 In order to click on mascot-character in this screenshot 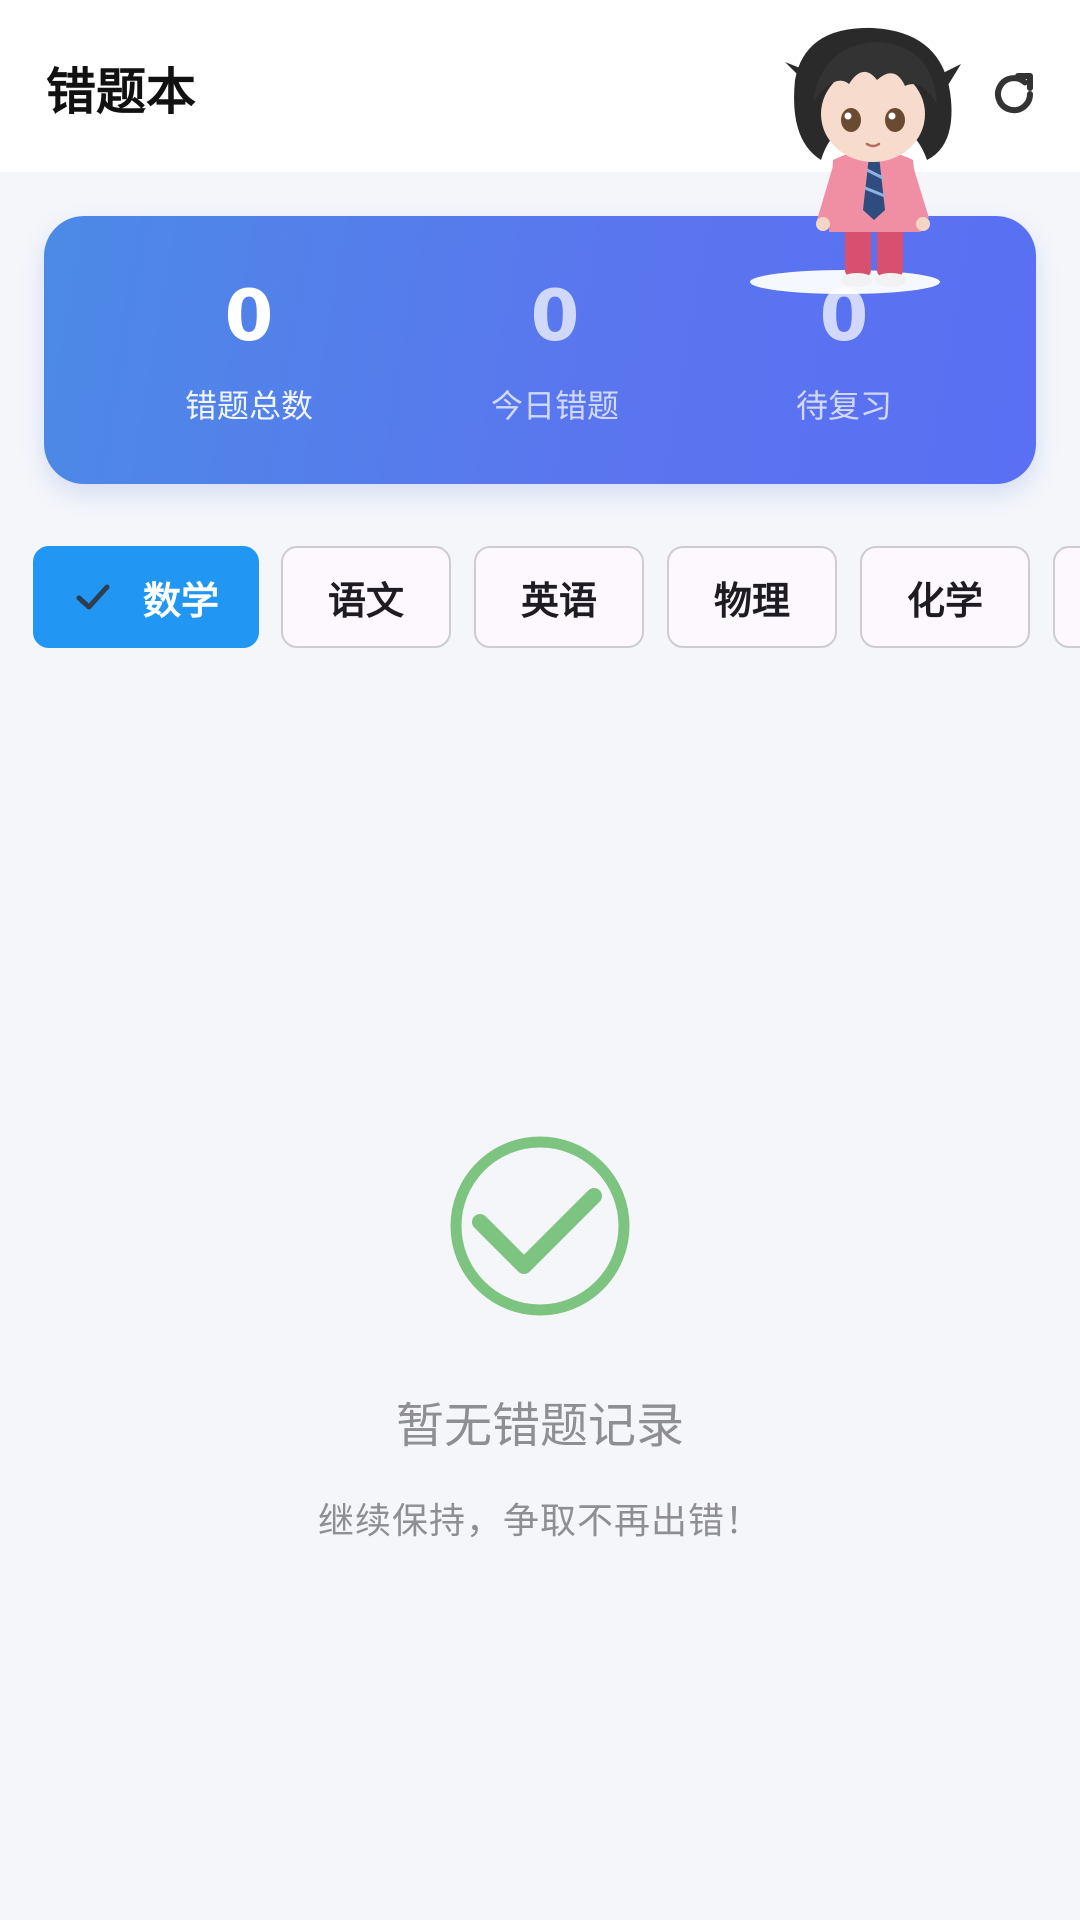, I will do `click(855, 160)`.